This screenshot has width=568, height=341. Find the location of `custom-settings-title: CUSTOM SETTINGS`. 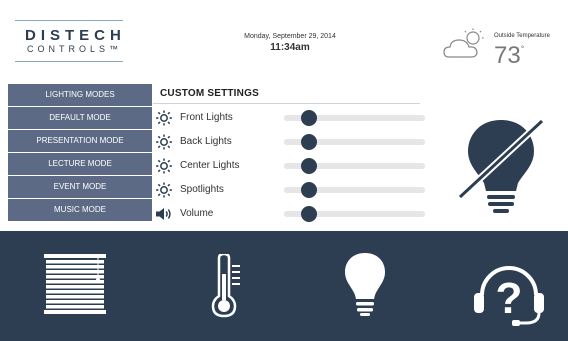

custom-settings-title: CUSTOM SETTINGS is located at coordinates (209, 93).